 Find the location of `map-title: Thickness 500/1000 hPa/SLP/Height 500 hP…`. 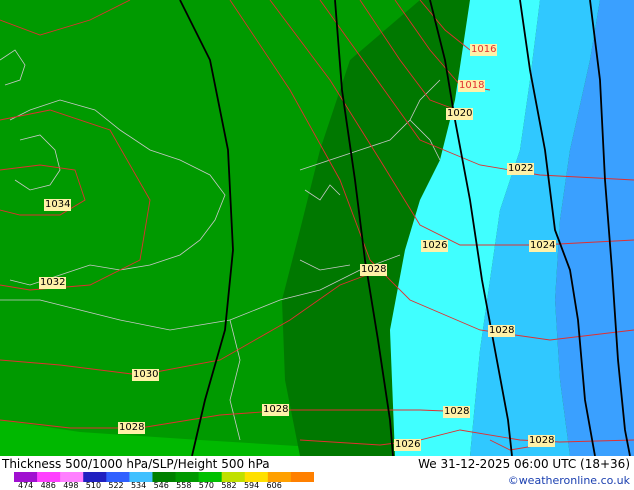

map-title: Thickness 500/1000 hPa/SLP/Height 500 hP… is located at coordinates (136, 464).